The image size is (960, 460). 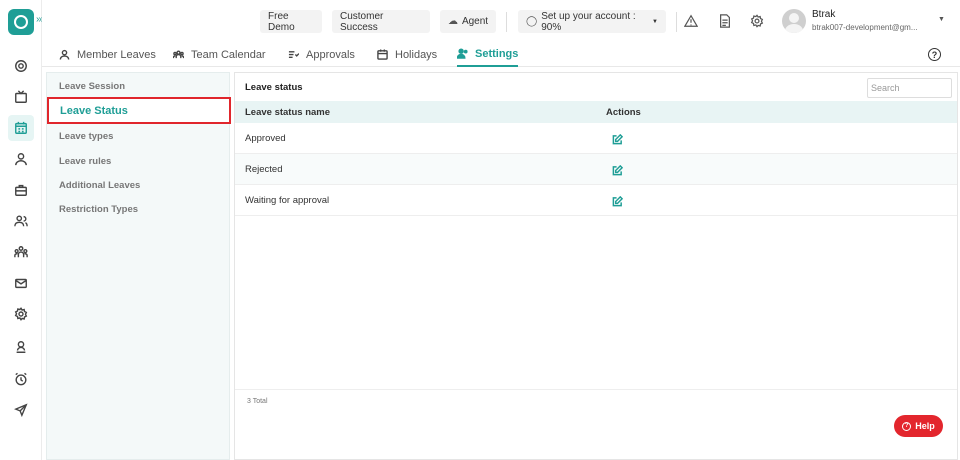 What do you see at coordinates (85, 161) in the screenshot?
I see `sidebar-item-leave-rules: Leave rules` at bounding box center [85, 161].